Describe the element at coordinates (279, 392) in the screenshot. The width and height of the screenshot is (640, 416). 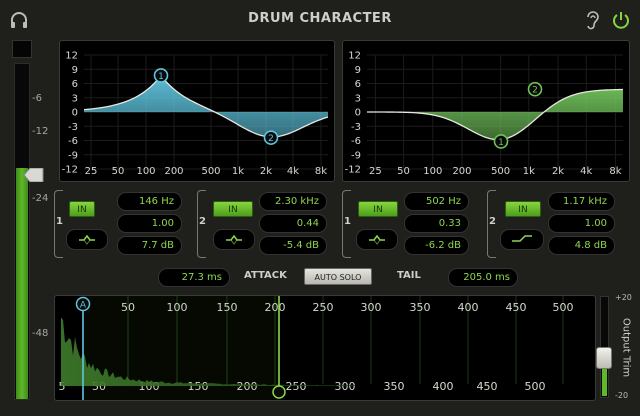
I see `tail-marker-handle` at that location.